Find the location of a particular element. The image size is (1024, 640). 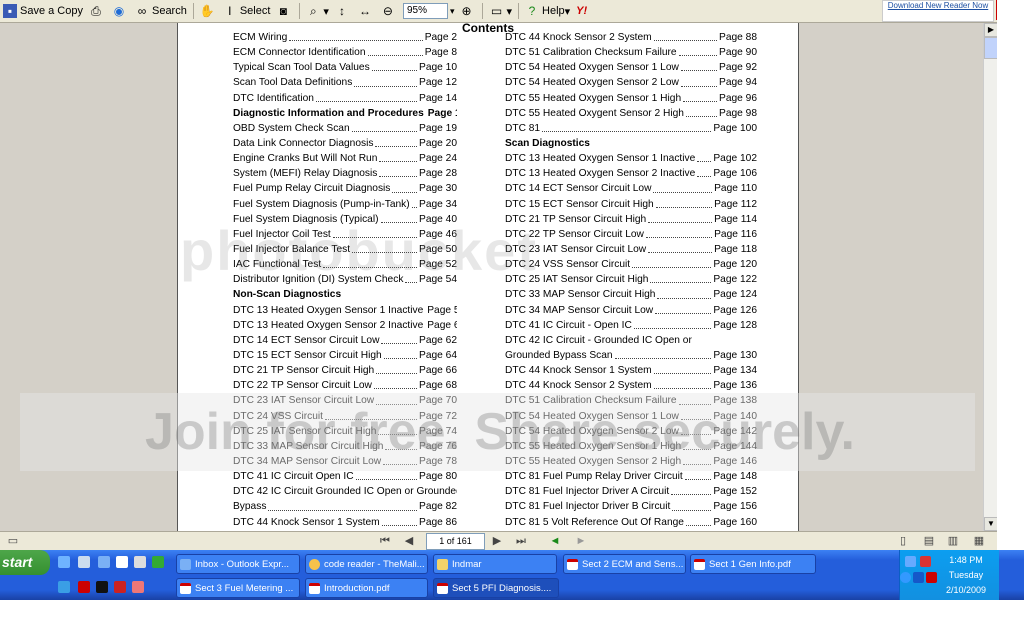

taskbar-button: Sect 1 Gen Info.pdf is located at coordinates (753, 564).